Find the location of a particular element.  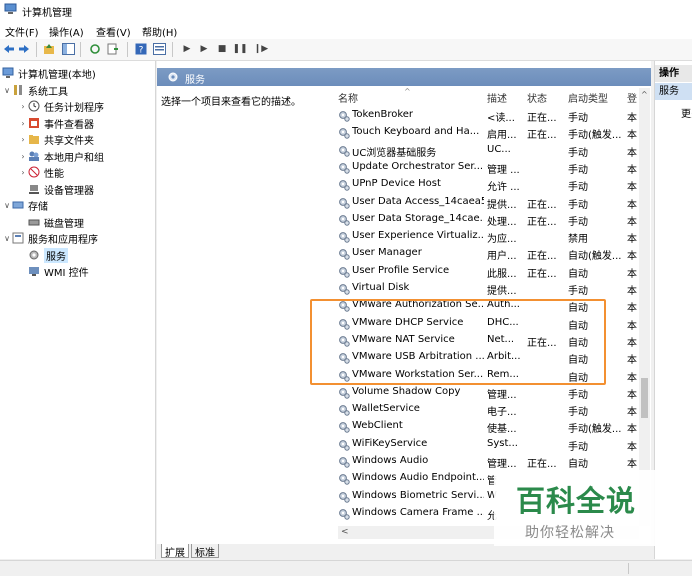

tree-item-disk-management: 磁盘管理 is located at coordinates (56, 222).